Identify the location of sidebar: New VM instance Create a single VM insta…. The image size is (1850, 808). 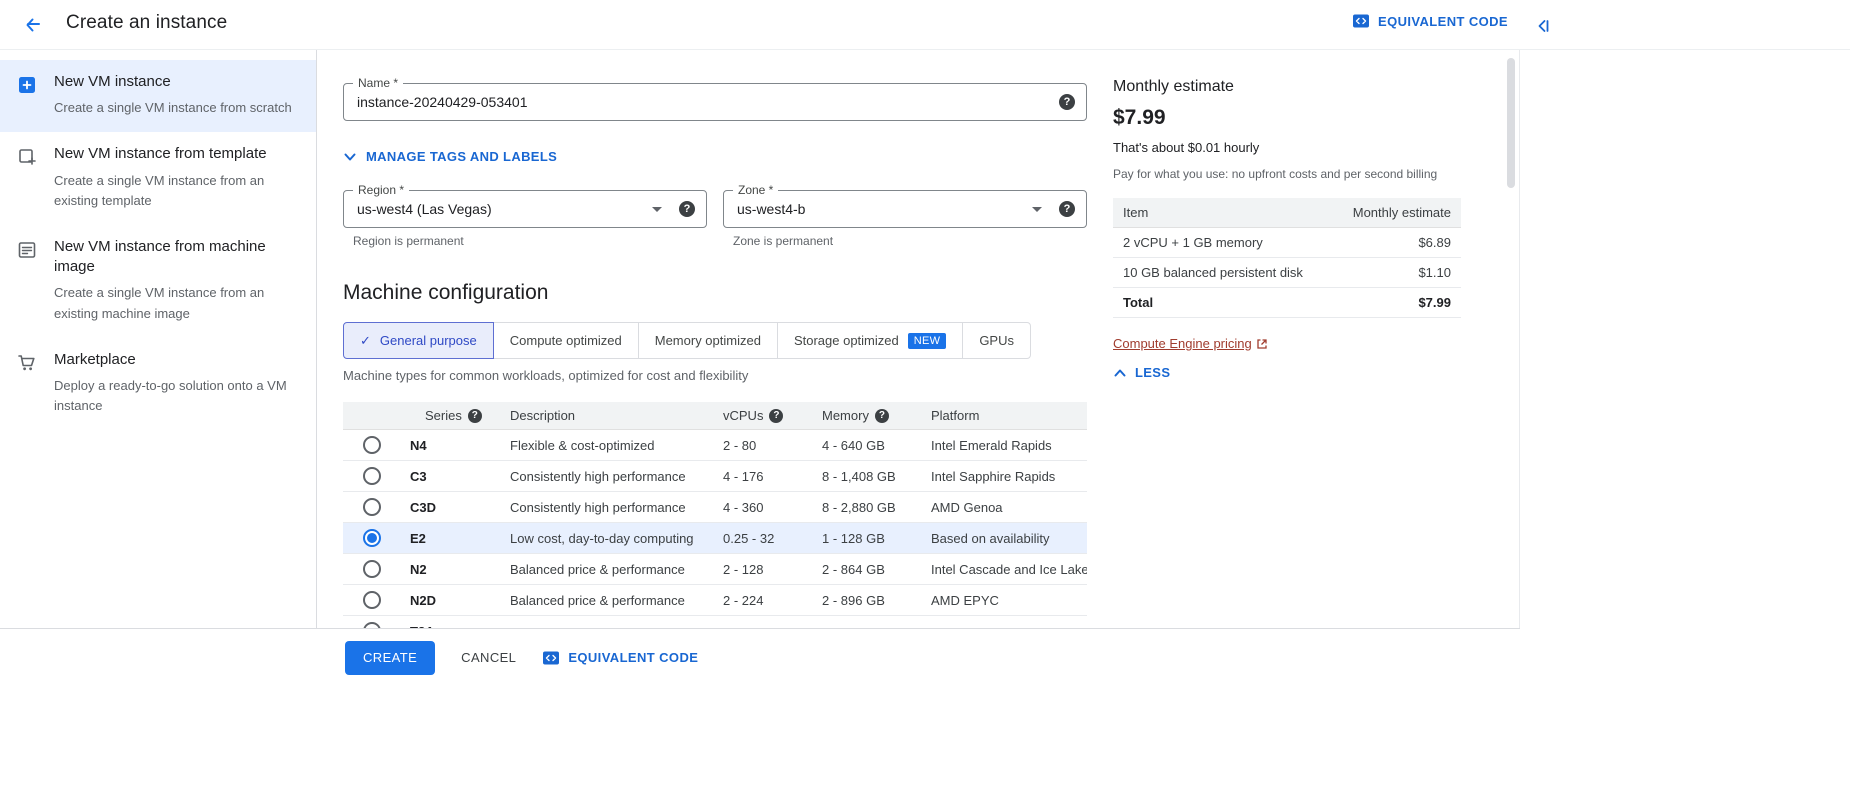
(158, 339).